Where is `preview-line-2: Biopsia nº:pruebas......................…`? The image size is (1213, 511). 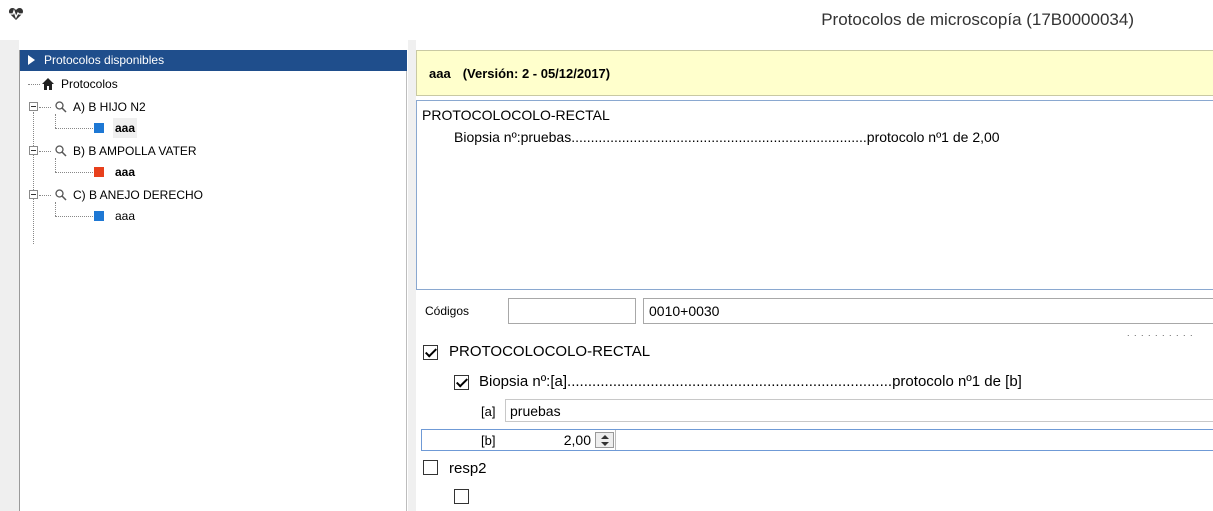
preview-line-2: Biopsia nº:pruebas......................… is located at coordinates (727, 137).